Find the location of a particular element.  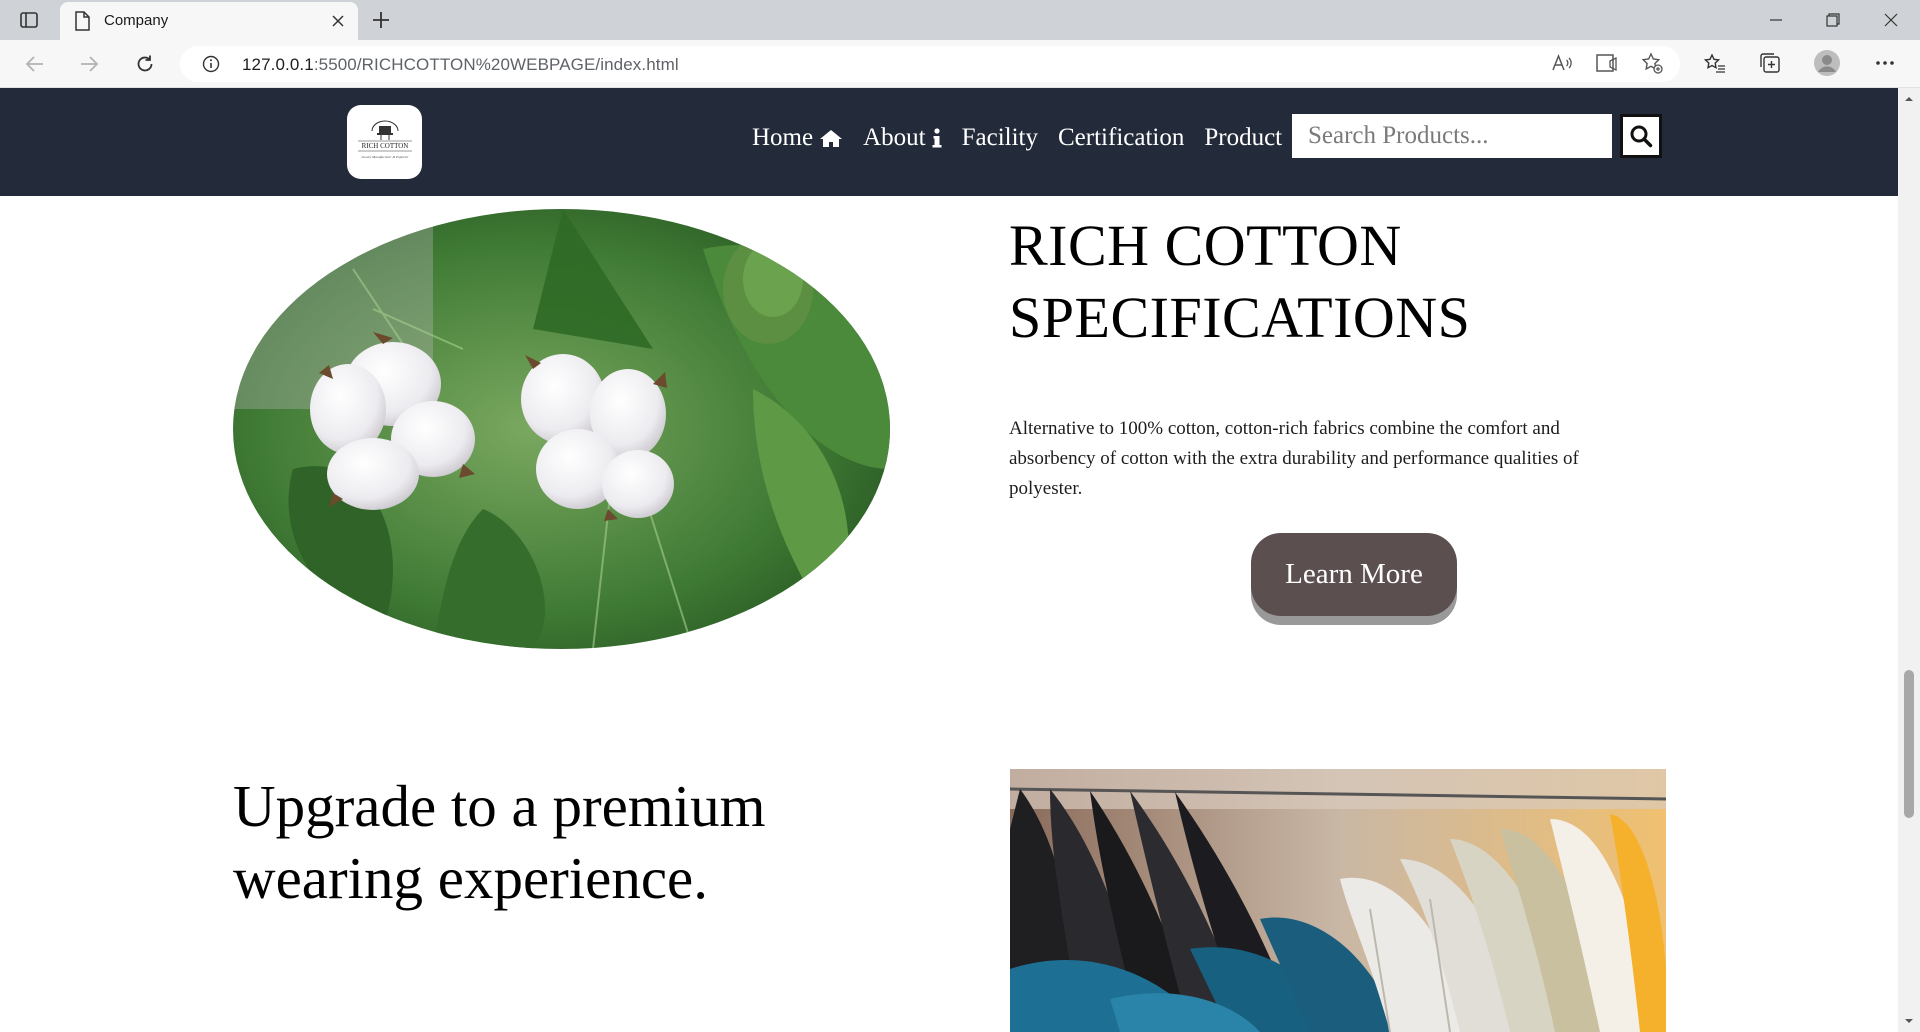

more-icon is located at coordinates (1885, 63).